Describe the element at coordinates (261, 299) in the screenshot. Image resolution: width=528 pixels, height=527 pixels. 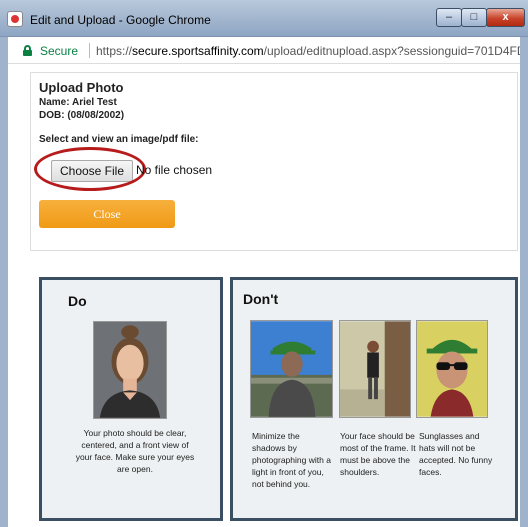
I see `dont-heading: Don't` at that location.